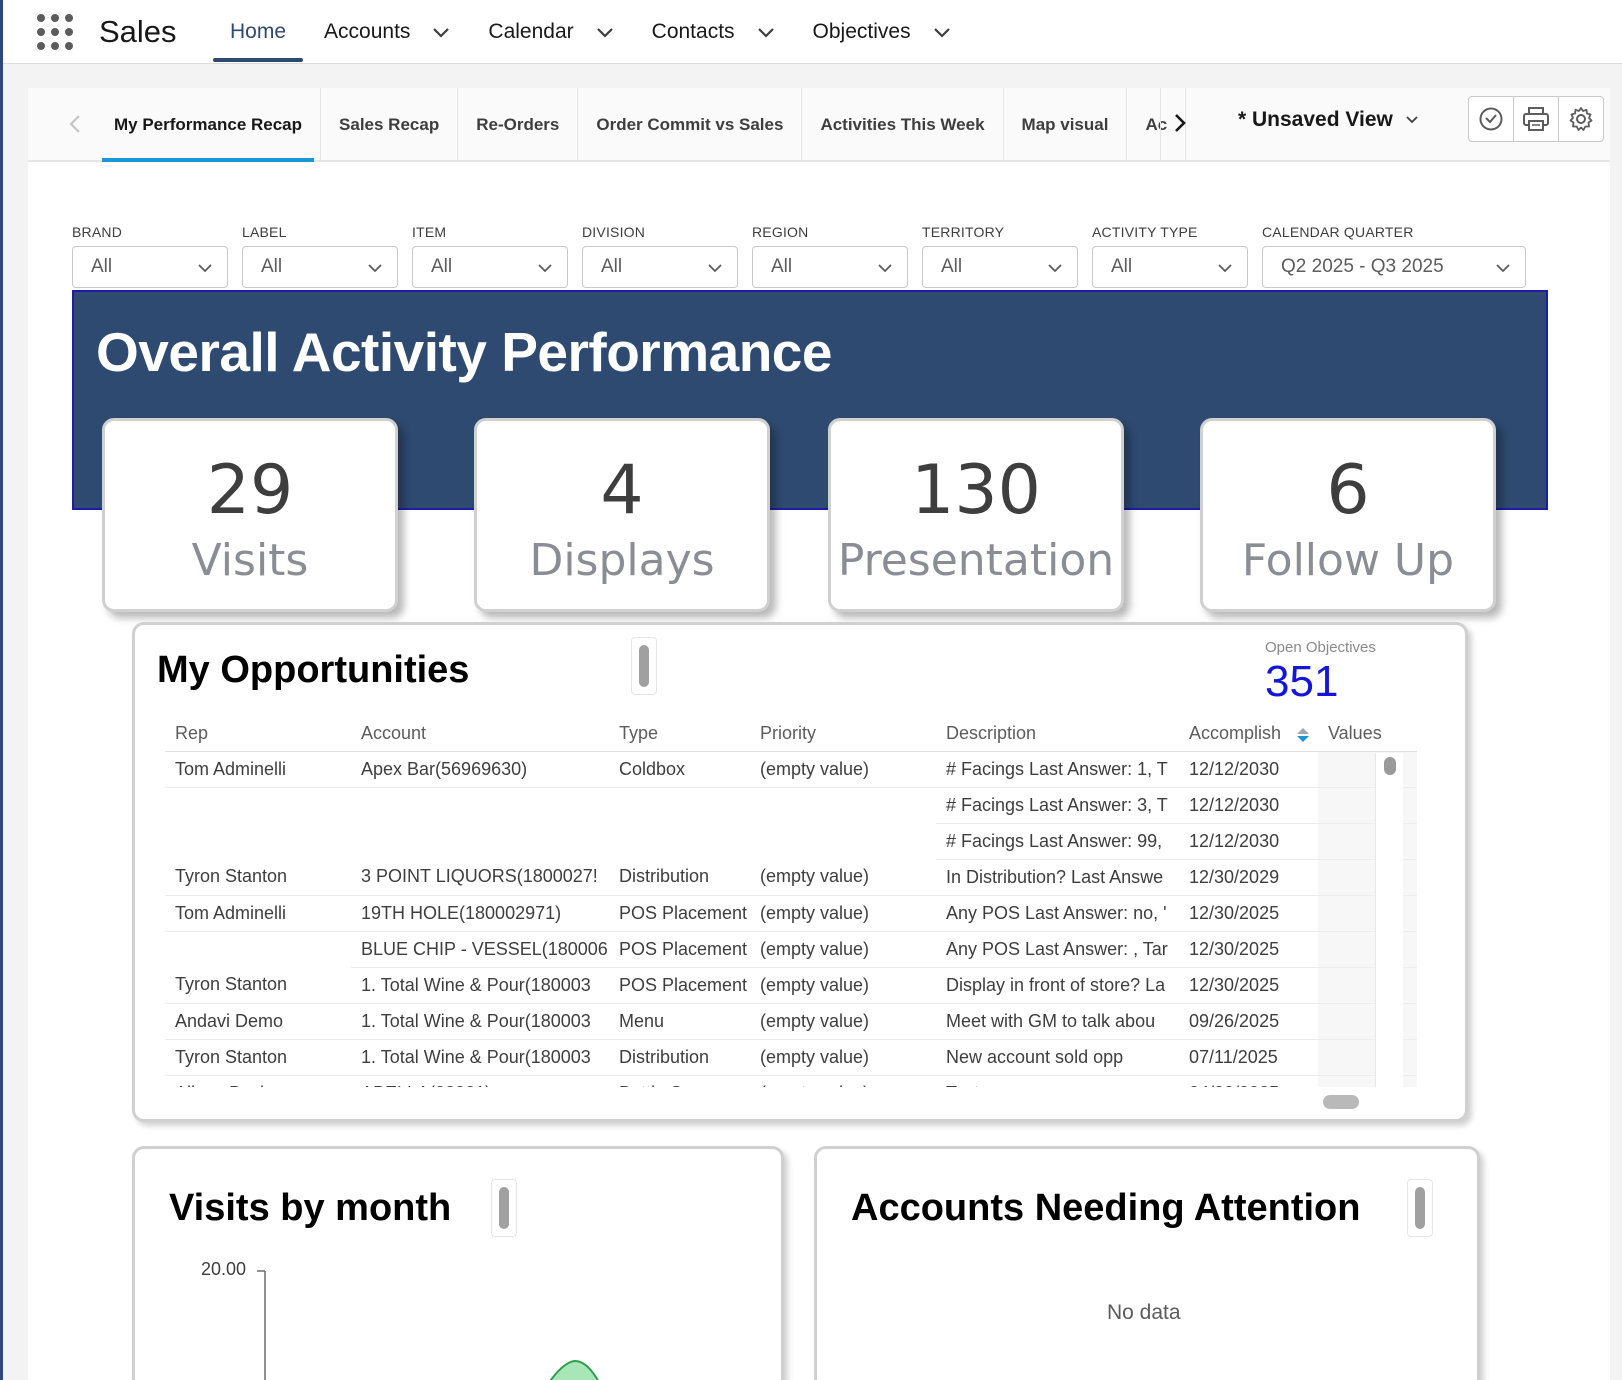 The height and width of the screenshot is (1380, 1622). I want to click on chevron-right-icon, so click(1180, 123).